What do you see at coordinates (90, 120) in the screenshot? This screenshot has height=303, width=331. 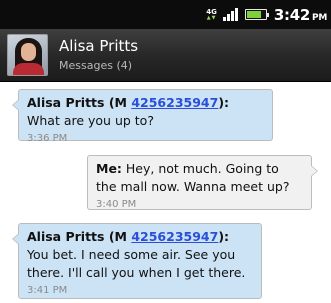 I see `message-text: What are you up to?` at bounding box center [90, 120].